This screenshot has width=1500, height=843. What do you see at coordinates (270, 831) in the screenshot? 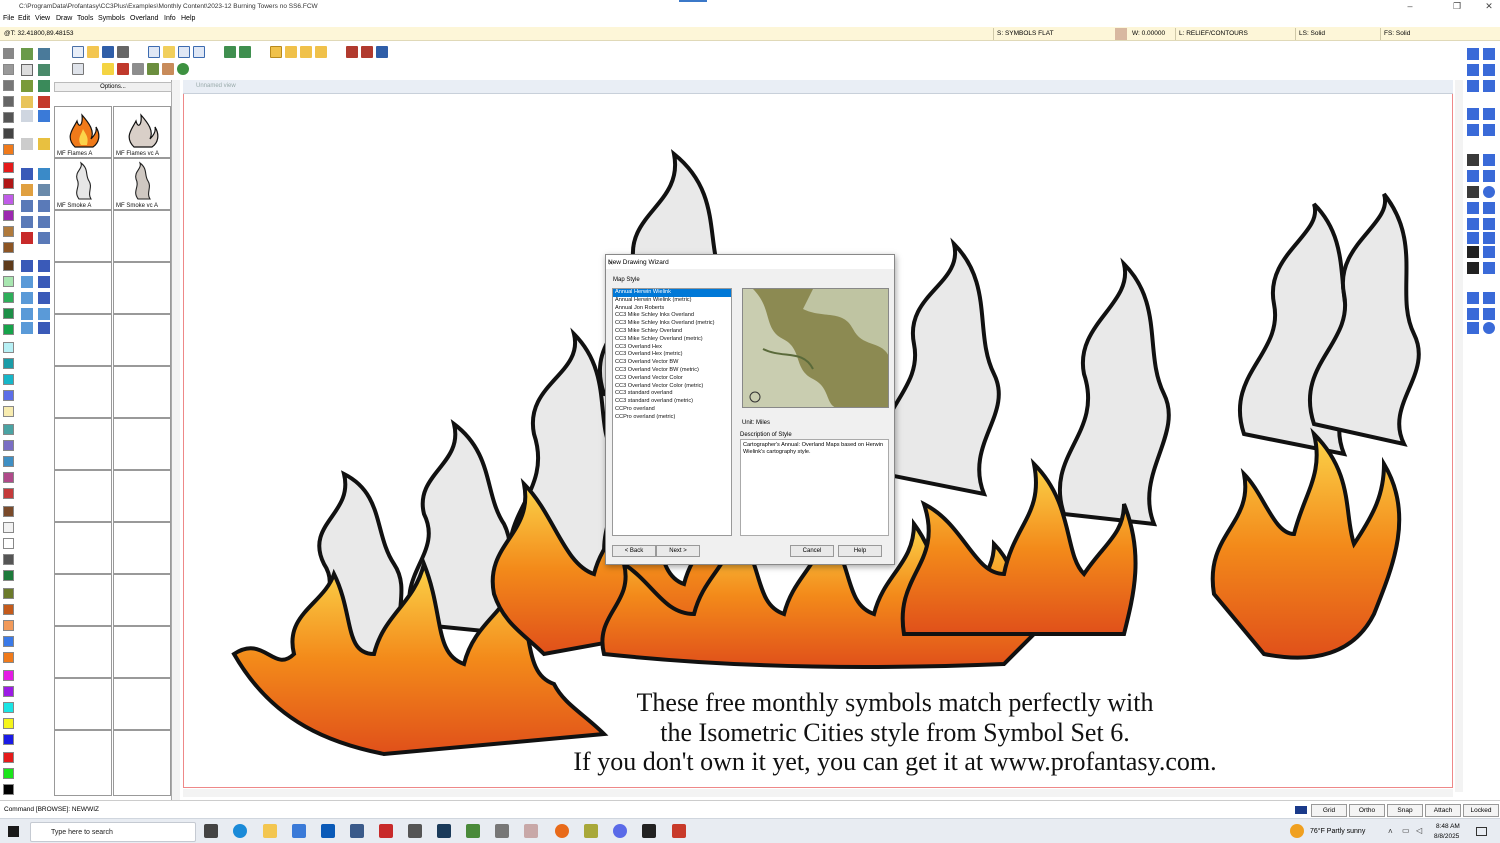
I see `file-explorer-icon` at bounding box center [270, 831].